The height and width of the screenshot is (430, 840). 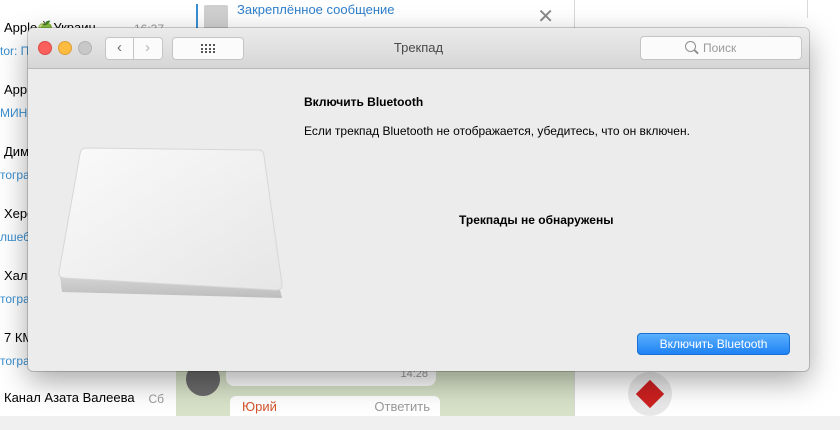 I want to click on reply-button: Ответить, so click(x=402, y=406).